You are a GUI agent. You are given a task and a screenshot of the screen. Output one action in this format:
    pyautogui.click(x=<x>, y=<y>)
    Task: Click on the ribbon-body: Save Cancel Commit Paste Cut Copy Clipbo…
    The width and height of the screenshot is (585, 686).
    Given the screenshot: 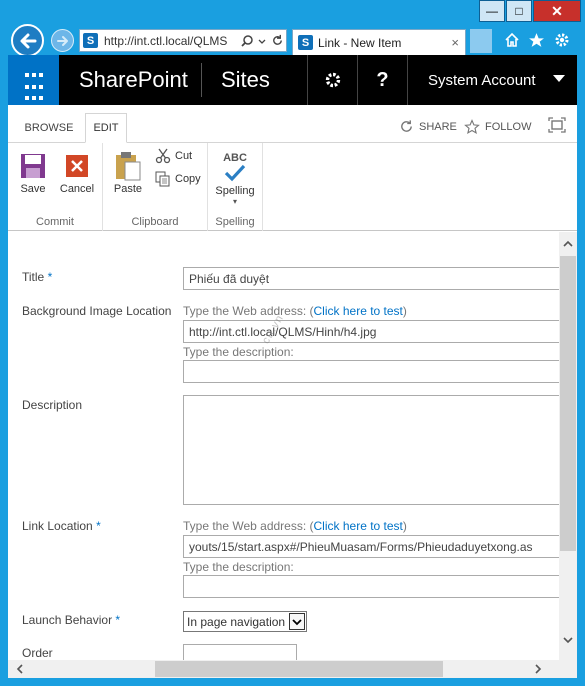 What is the action you would take?
    pyautogui.click(x=292, y=187)
    